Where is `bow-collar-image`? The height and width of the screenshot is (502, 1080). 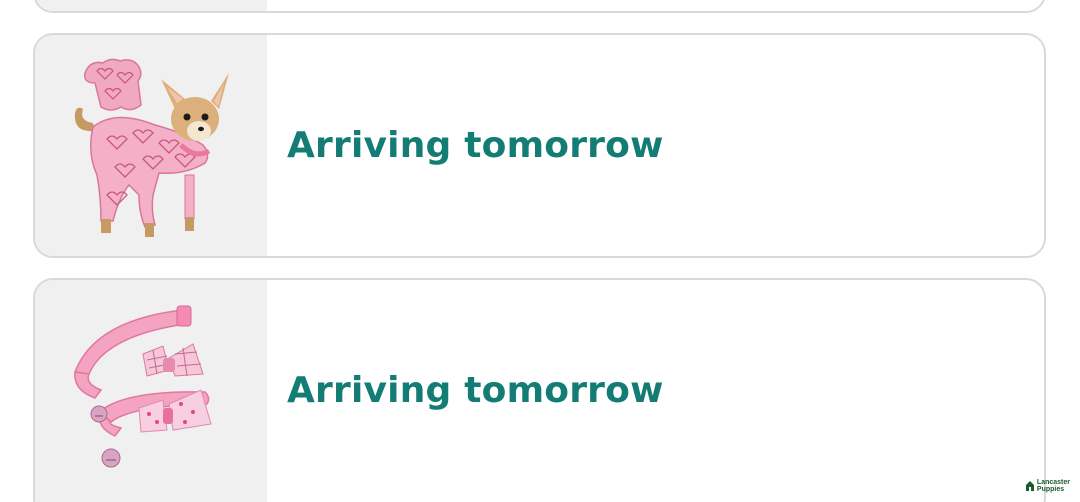 bow-collar-image is located at coordinates (142, 386).